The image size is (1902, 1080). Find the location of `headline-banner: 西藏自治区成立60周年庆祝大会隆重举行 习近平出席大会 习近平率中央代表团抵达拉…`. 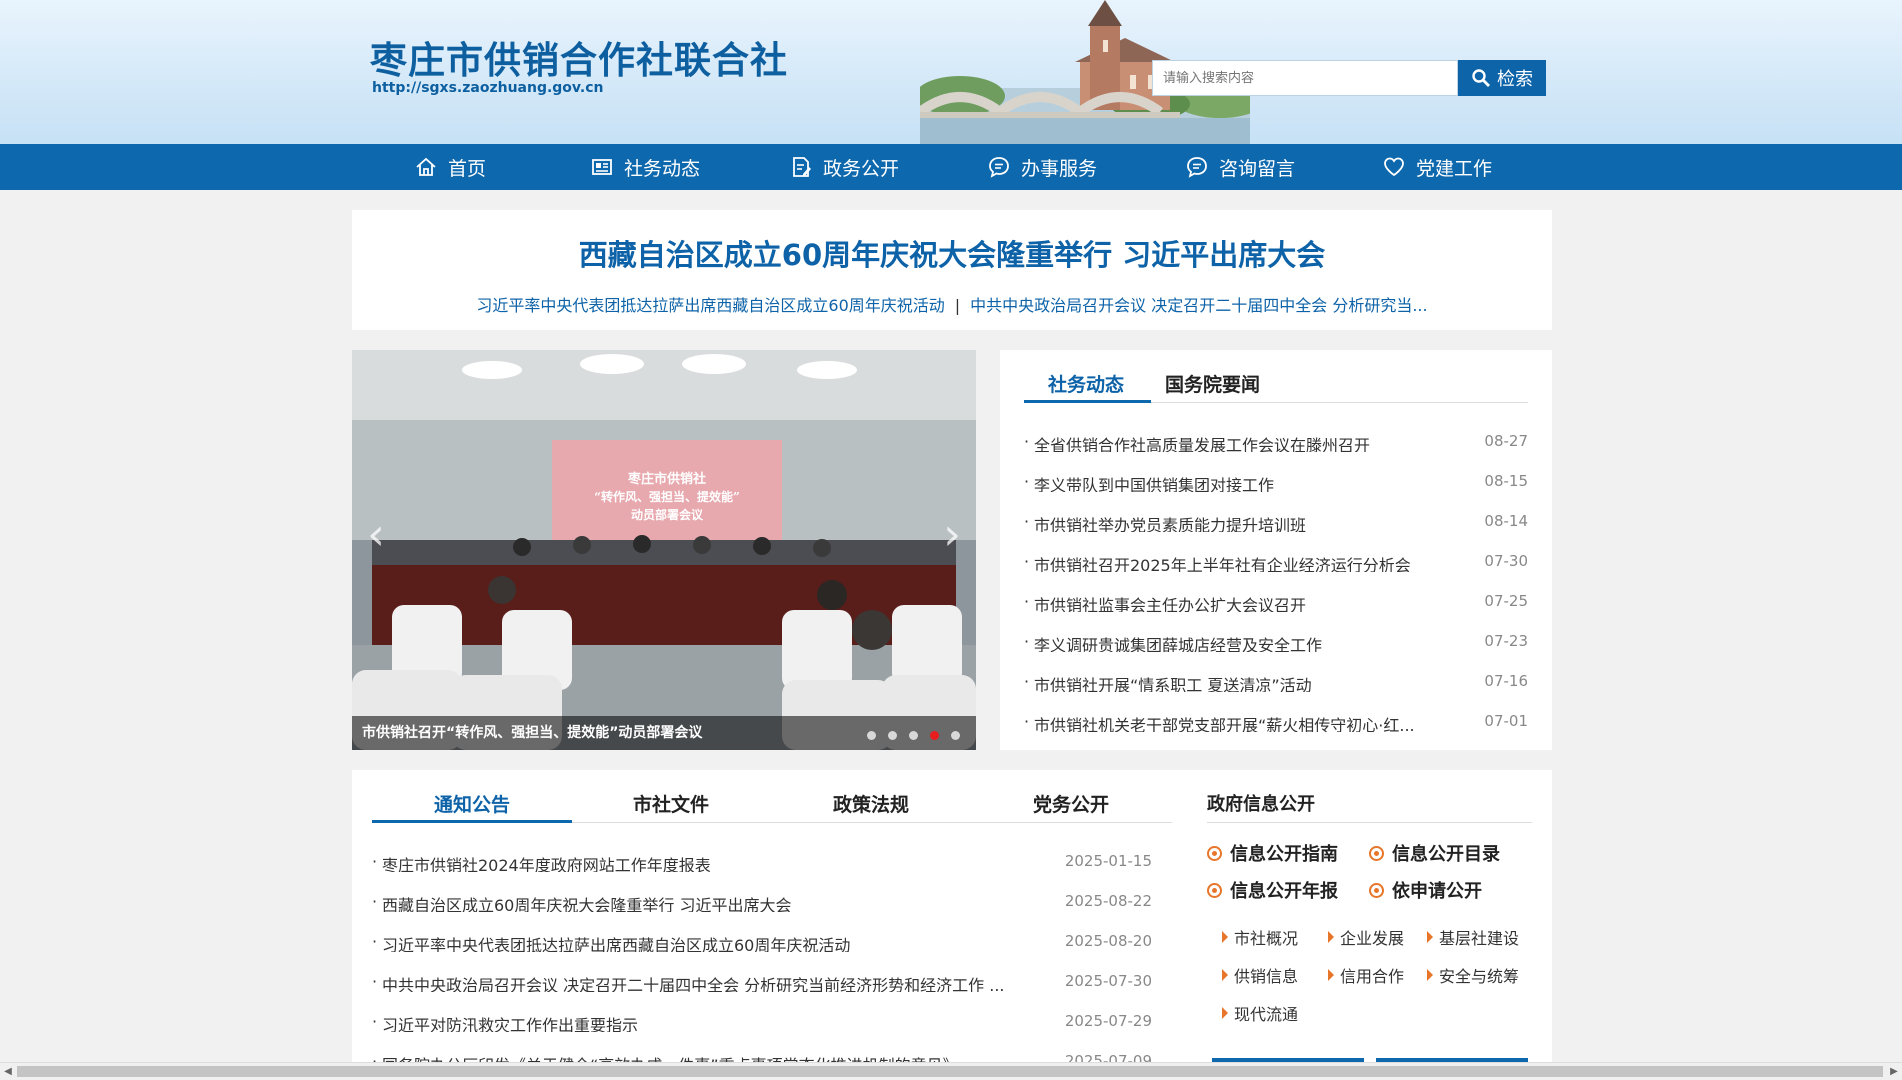

headline-banner: 西藏自治区成立60周年庆祝大会隆重举行 习近平出席大会 习近平率中央代表团抵达拉… is located at coordinates (952, 270).